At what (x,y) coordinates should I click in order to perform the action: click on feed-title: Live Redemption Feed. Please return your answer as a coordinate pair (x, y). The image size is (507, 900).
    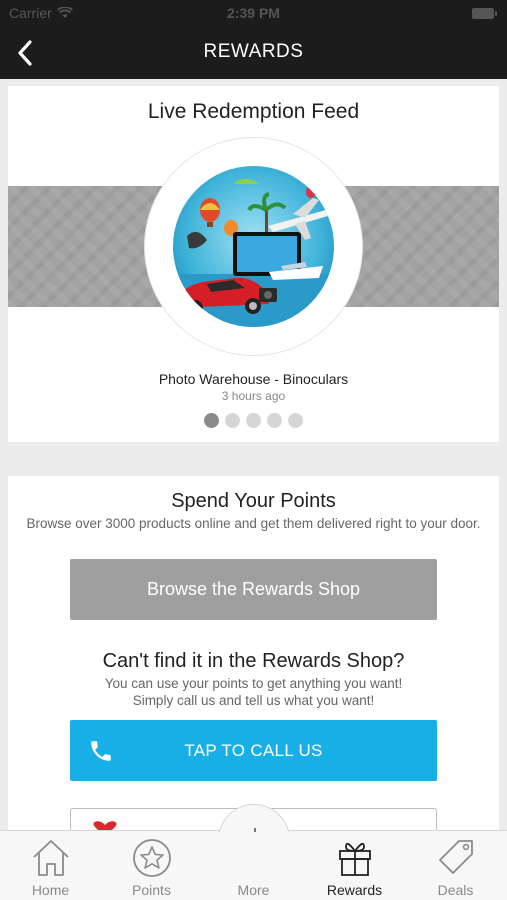
    Looking at the image, I should click on (253, 111).